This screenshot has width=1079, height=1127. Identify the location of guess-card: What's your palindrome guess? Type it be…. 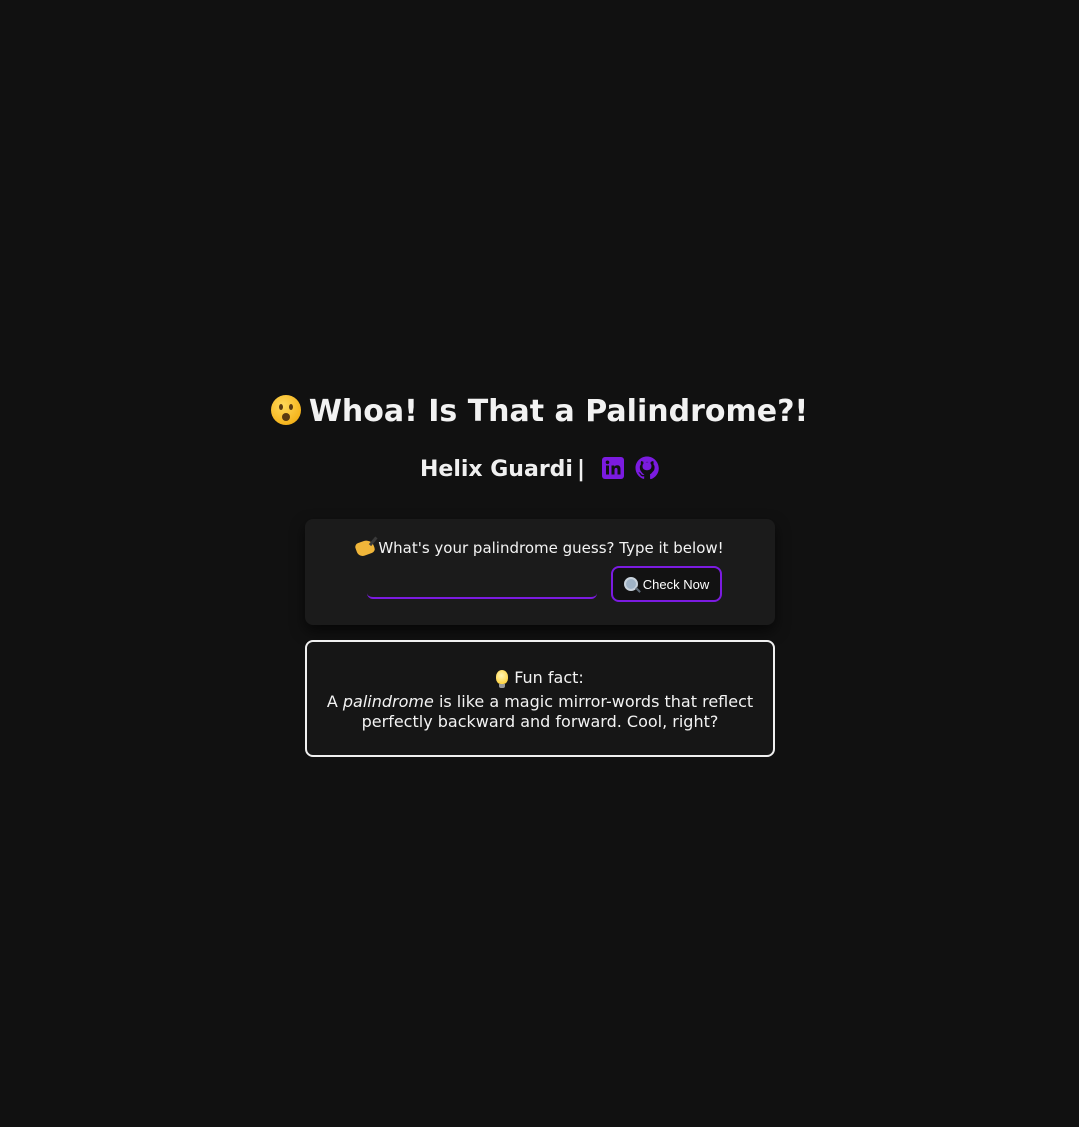
(540, 572).